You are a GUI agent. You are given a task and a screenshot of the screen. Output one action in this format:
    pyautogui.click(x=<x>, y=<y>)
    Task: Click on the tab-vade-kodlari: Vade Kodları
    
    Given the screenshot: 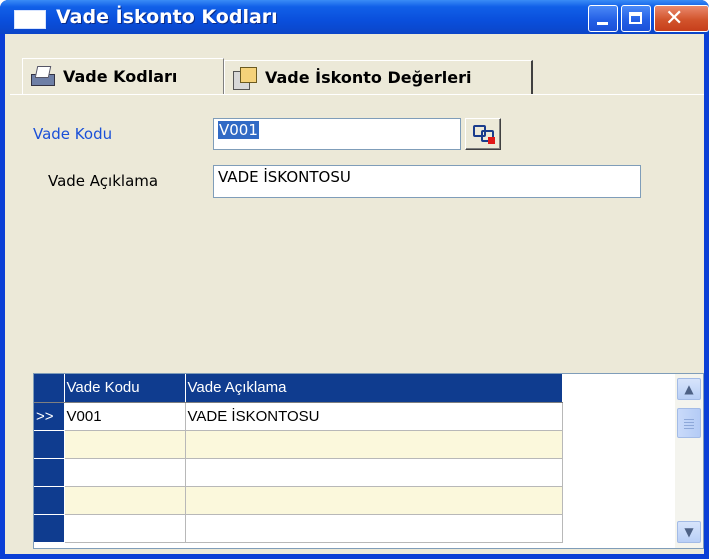 What is the action you would take?
    pyautogui.click(x=123, y=76)
    